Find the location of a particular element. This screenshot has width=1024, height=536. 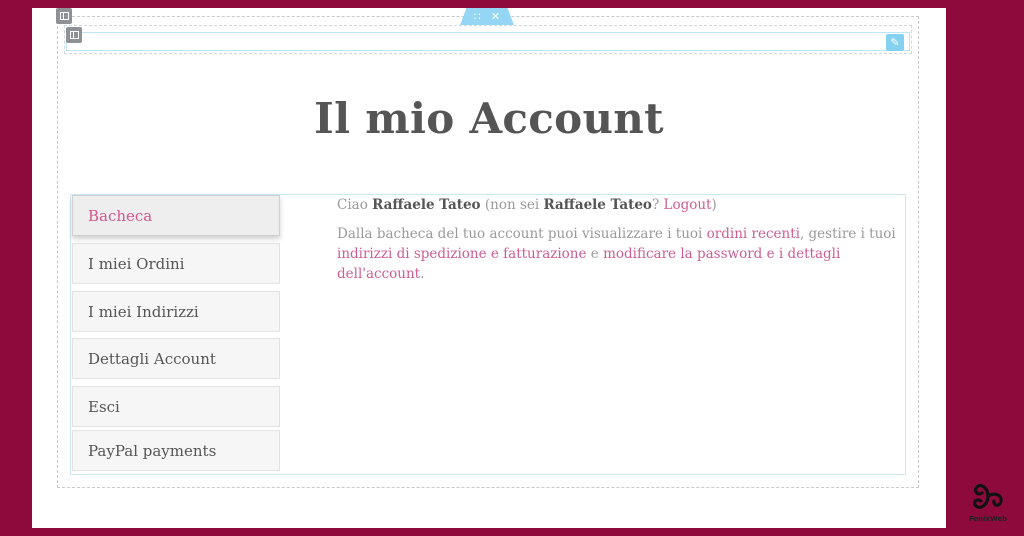

not-you-prefix: (non sei is located at coordinates (512, 205).